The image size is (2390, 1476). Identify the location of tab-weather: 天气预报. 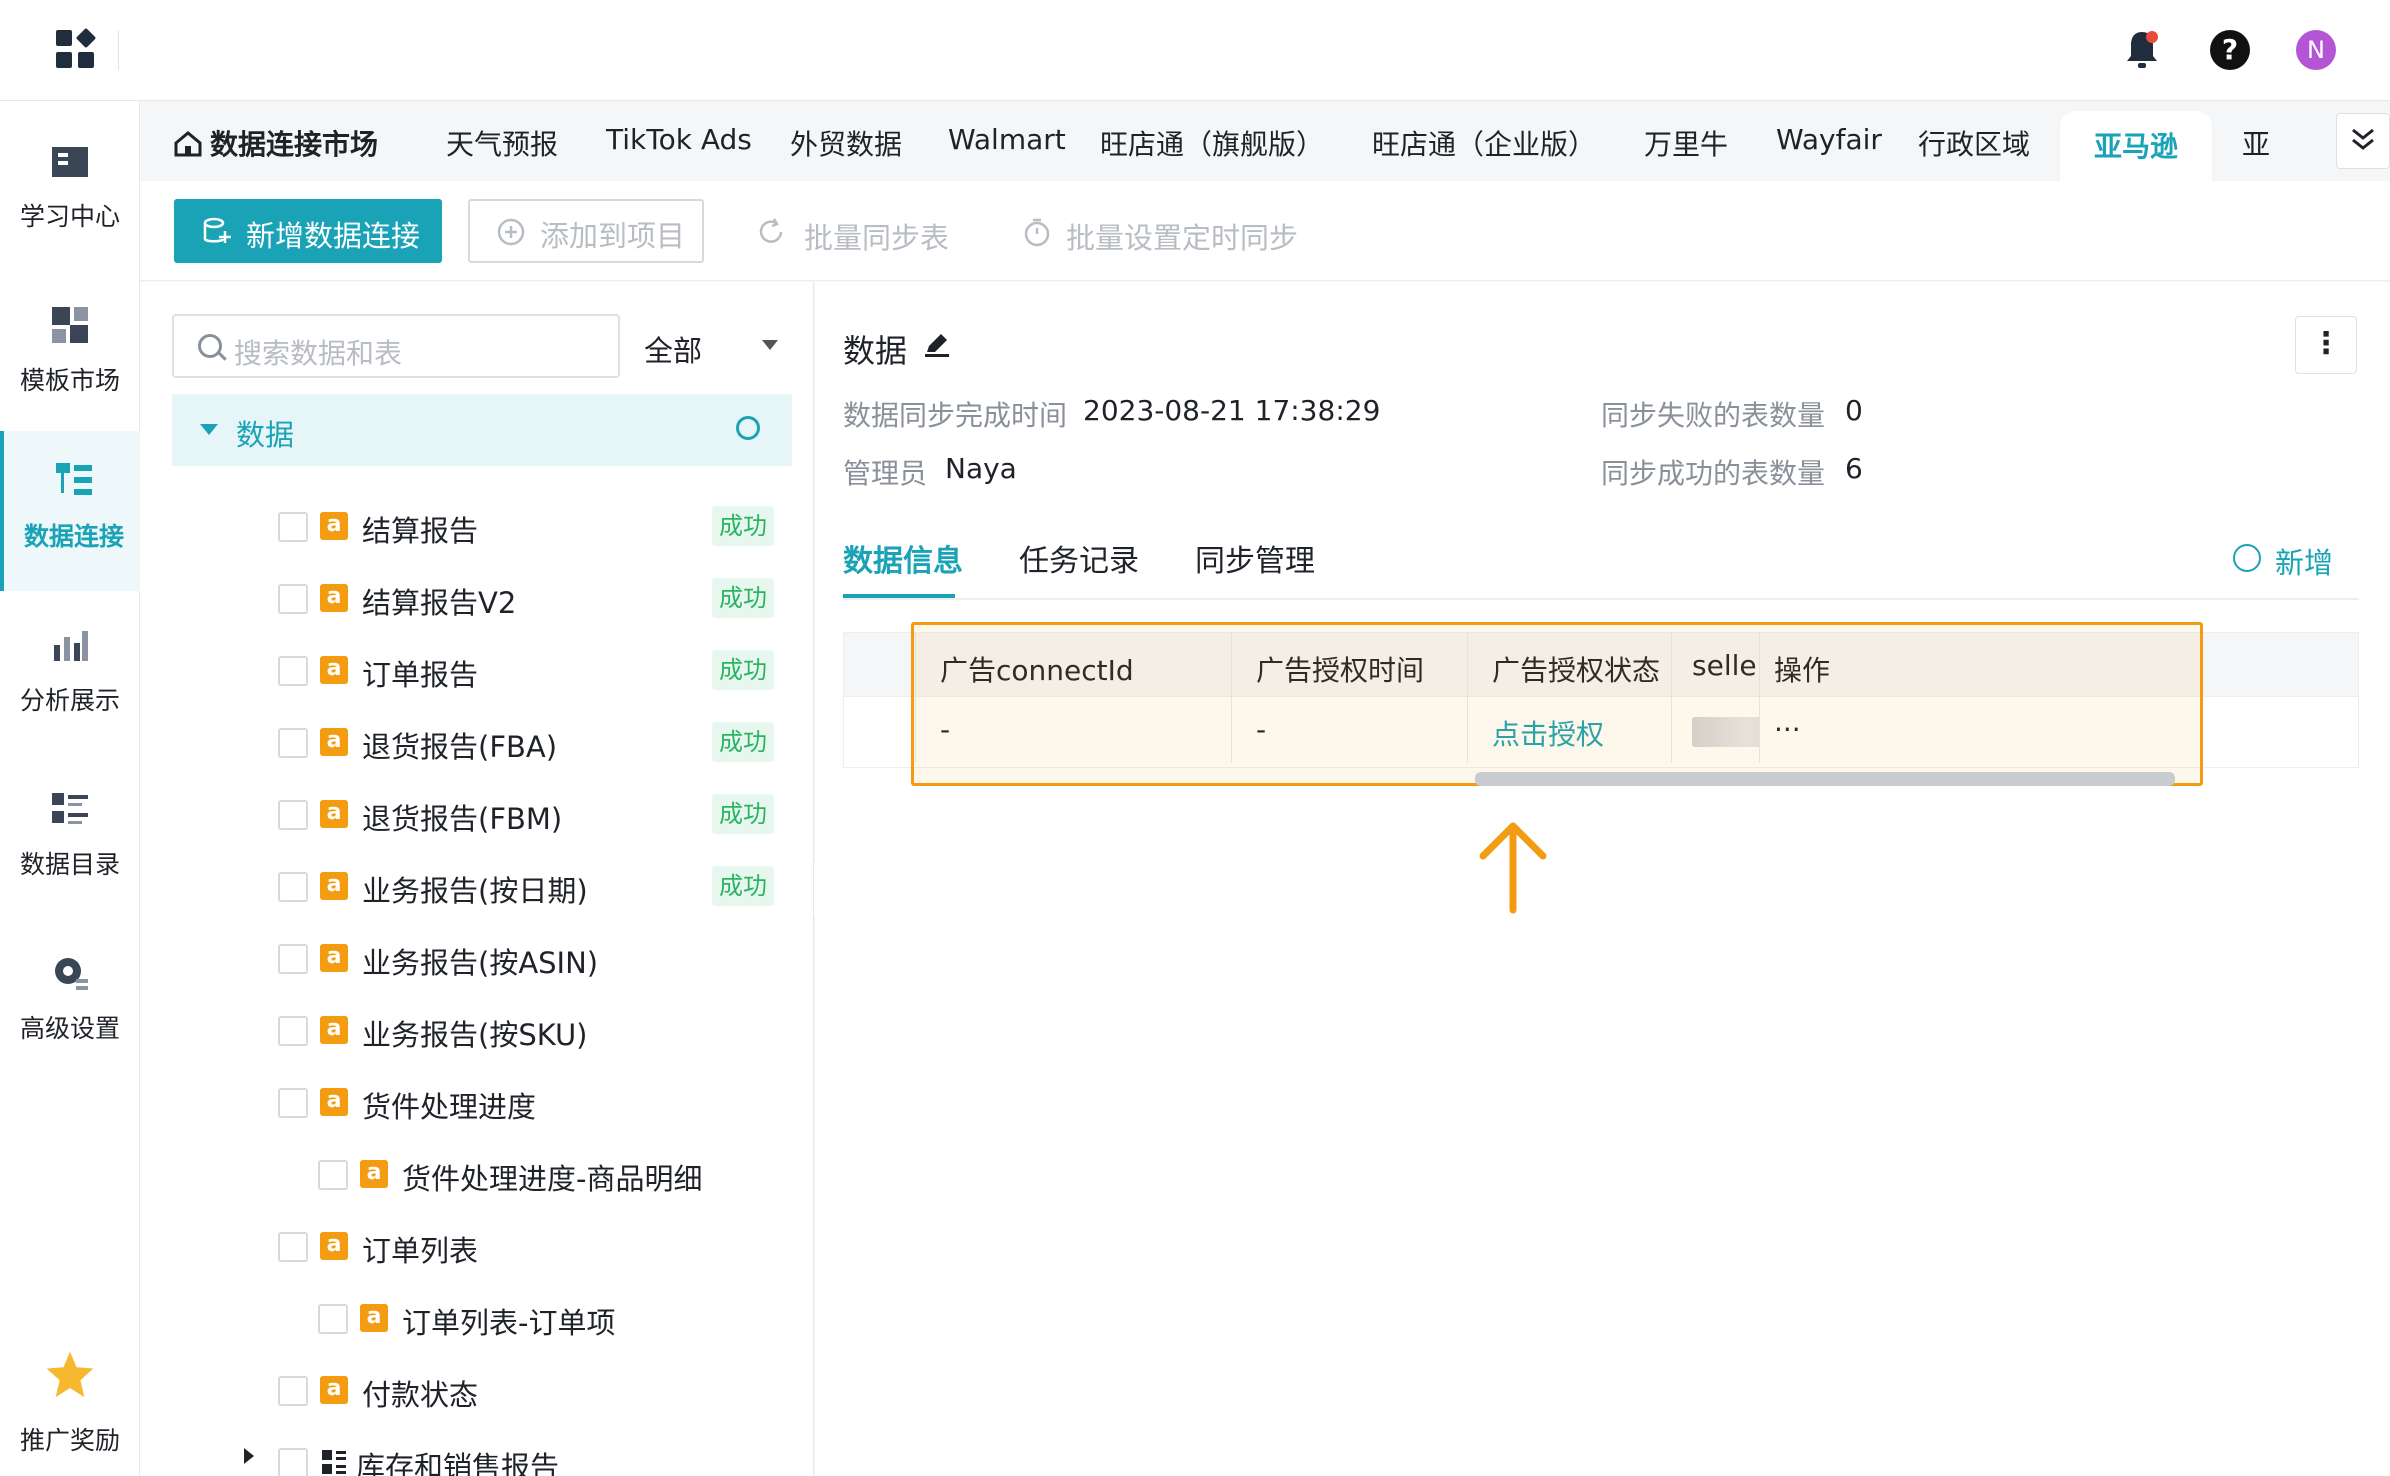
(502, 143).